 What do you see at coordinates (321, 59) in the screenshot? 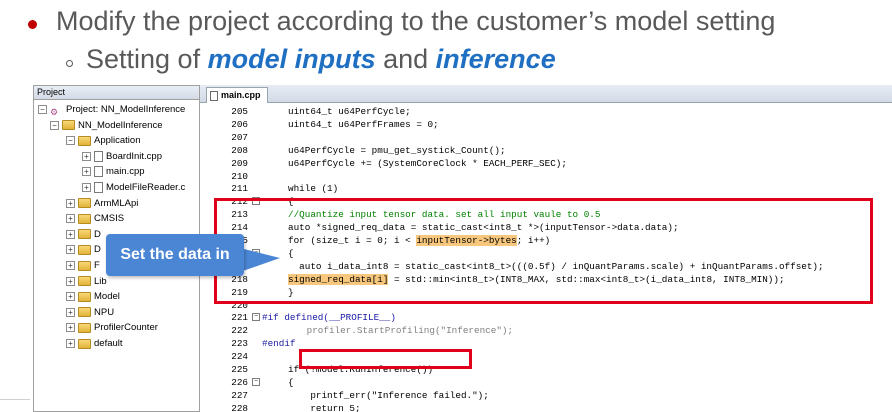
I see `bullet-2-text: Setting of model inputs and inference` at bounding box center [321, 59].